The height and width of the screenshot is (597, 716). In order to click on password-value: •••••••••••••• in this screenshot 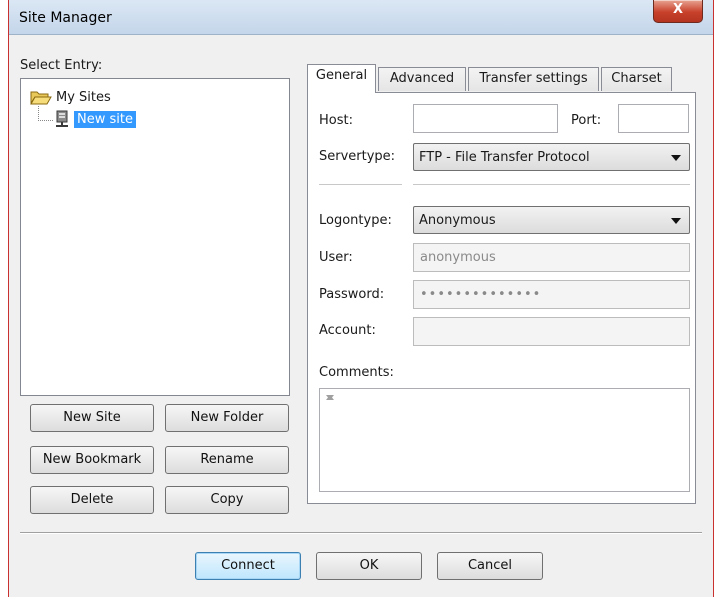, I will do `click(481, 294)`.